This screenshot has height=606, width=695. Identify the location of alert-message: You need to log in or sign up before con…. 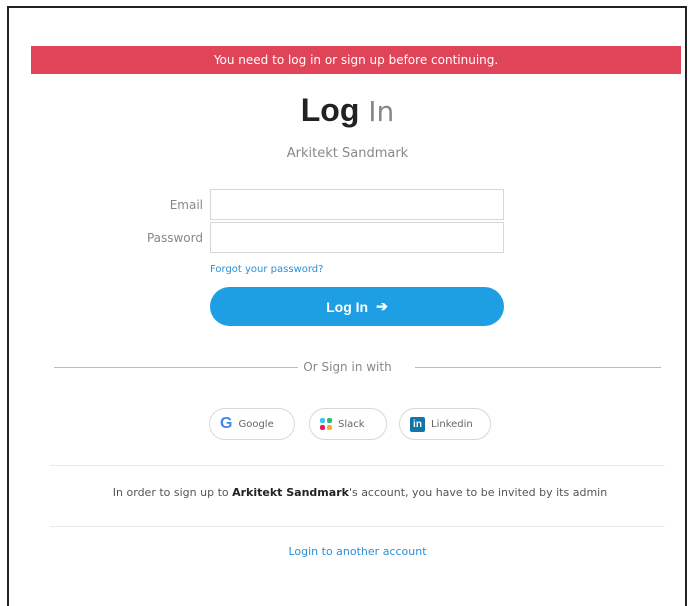
(356, 60).